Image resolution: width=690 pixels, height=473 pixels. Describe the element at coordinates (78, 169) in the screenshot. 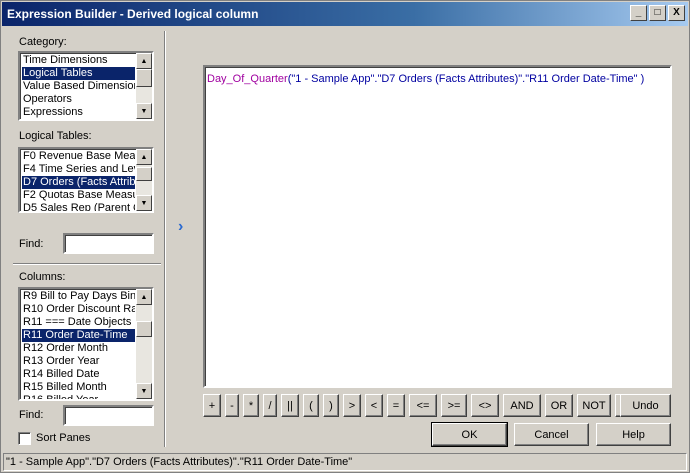

I see `logical-table-item: F4 Time Series and Level` at that location.